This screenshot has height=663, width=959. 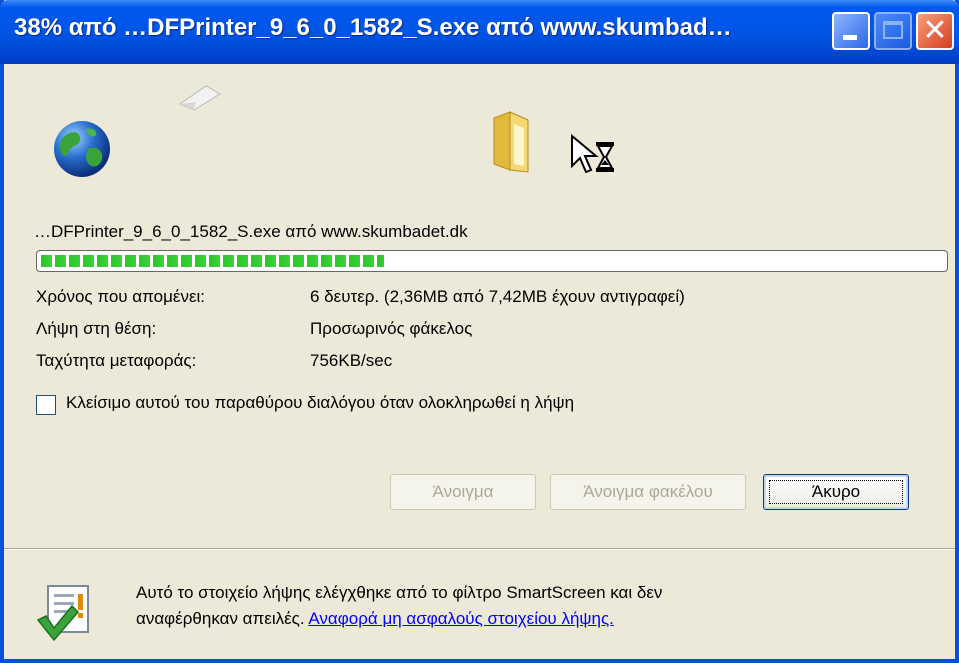 I want to click on document-icon, so click(x=199, y=98).